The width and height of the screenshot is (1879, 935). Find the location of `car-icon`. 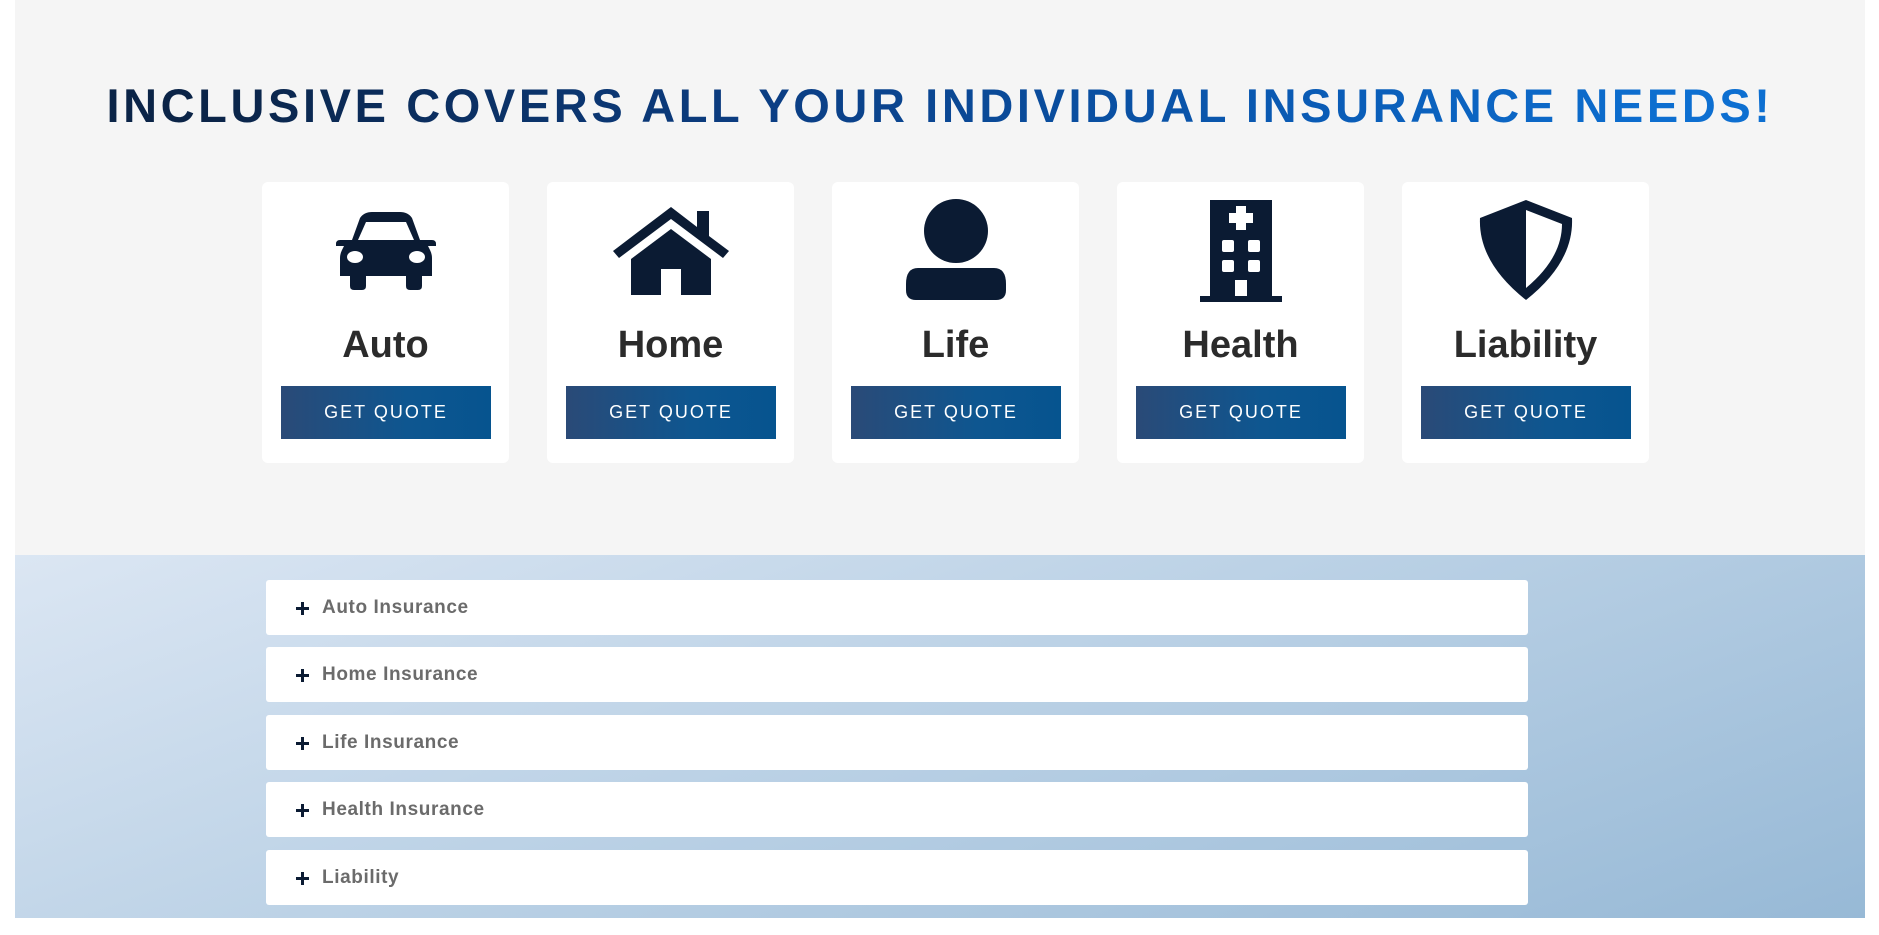

car-icon is located at coordinates (385, 250).